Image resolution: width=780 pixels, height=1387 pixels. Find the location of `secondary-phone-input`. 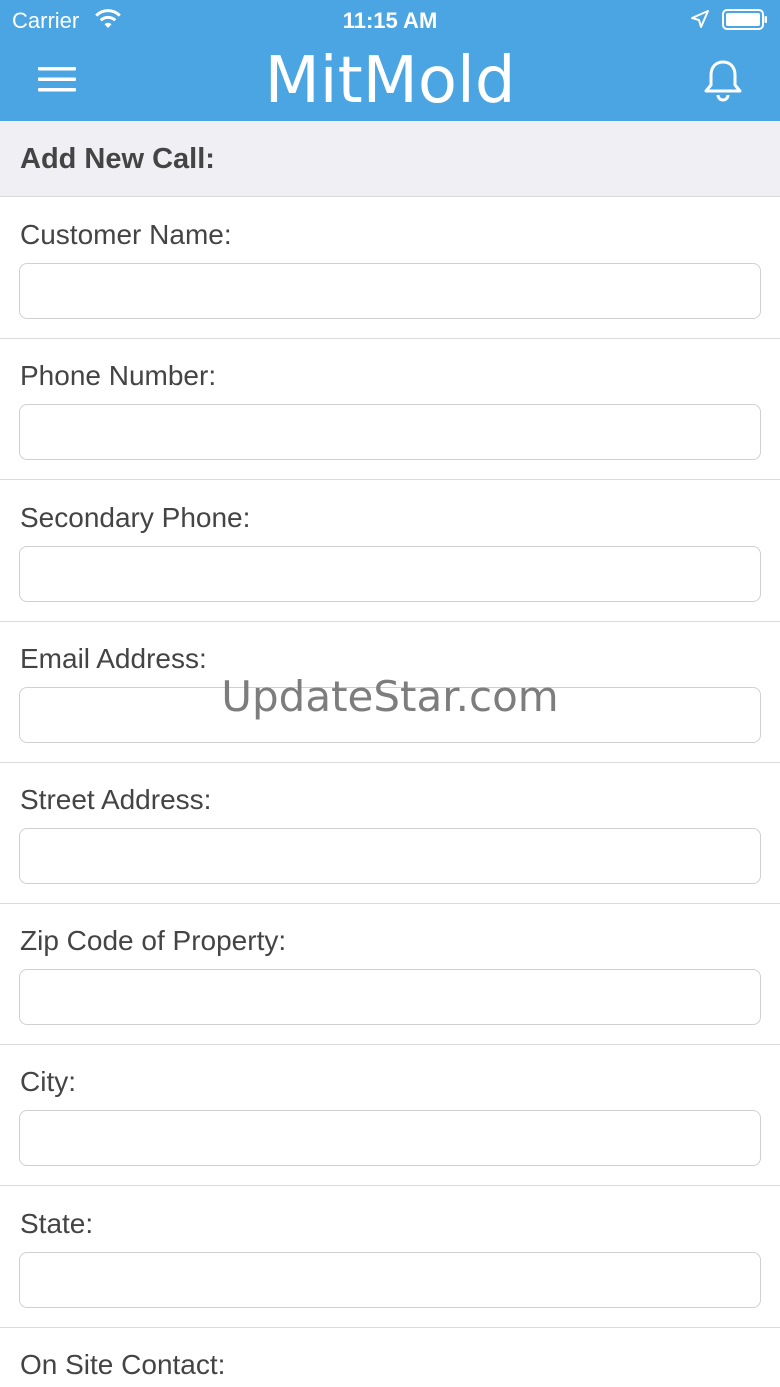

secondary-phone-input is located at coordinates (390, 574).